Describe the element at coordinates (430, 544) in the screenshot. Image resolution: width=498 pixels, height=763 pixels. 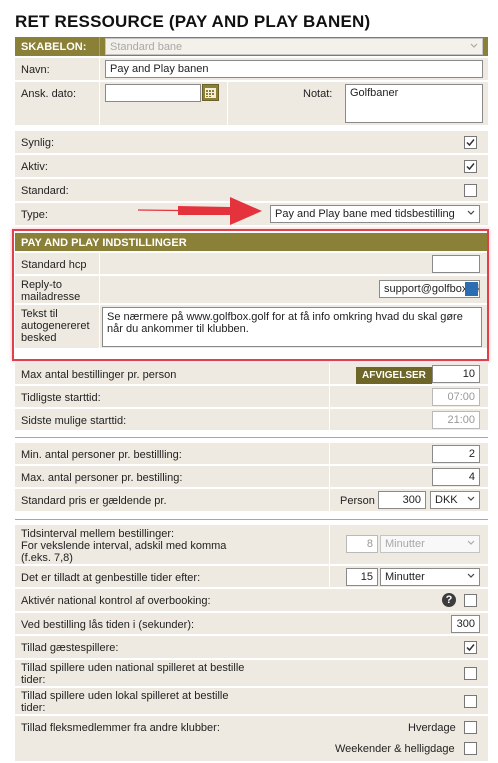
I see `tidsinterval-unit-select: Minutter` at that location.